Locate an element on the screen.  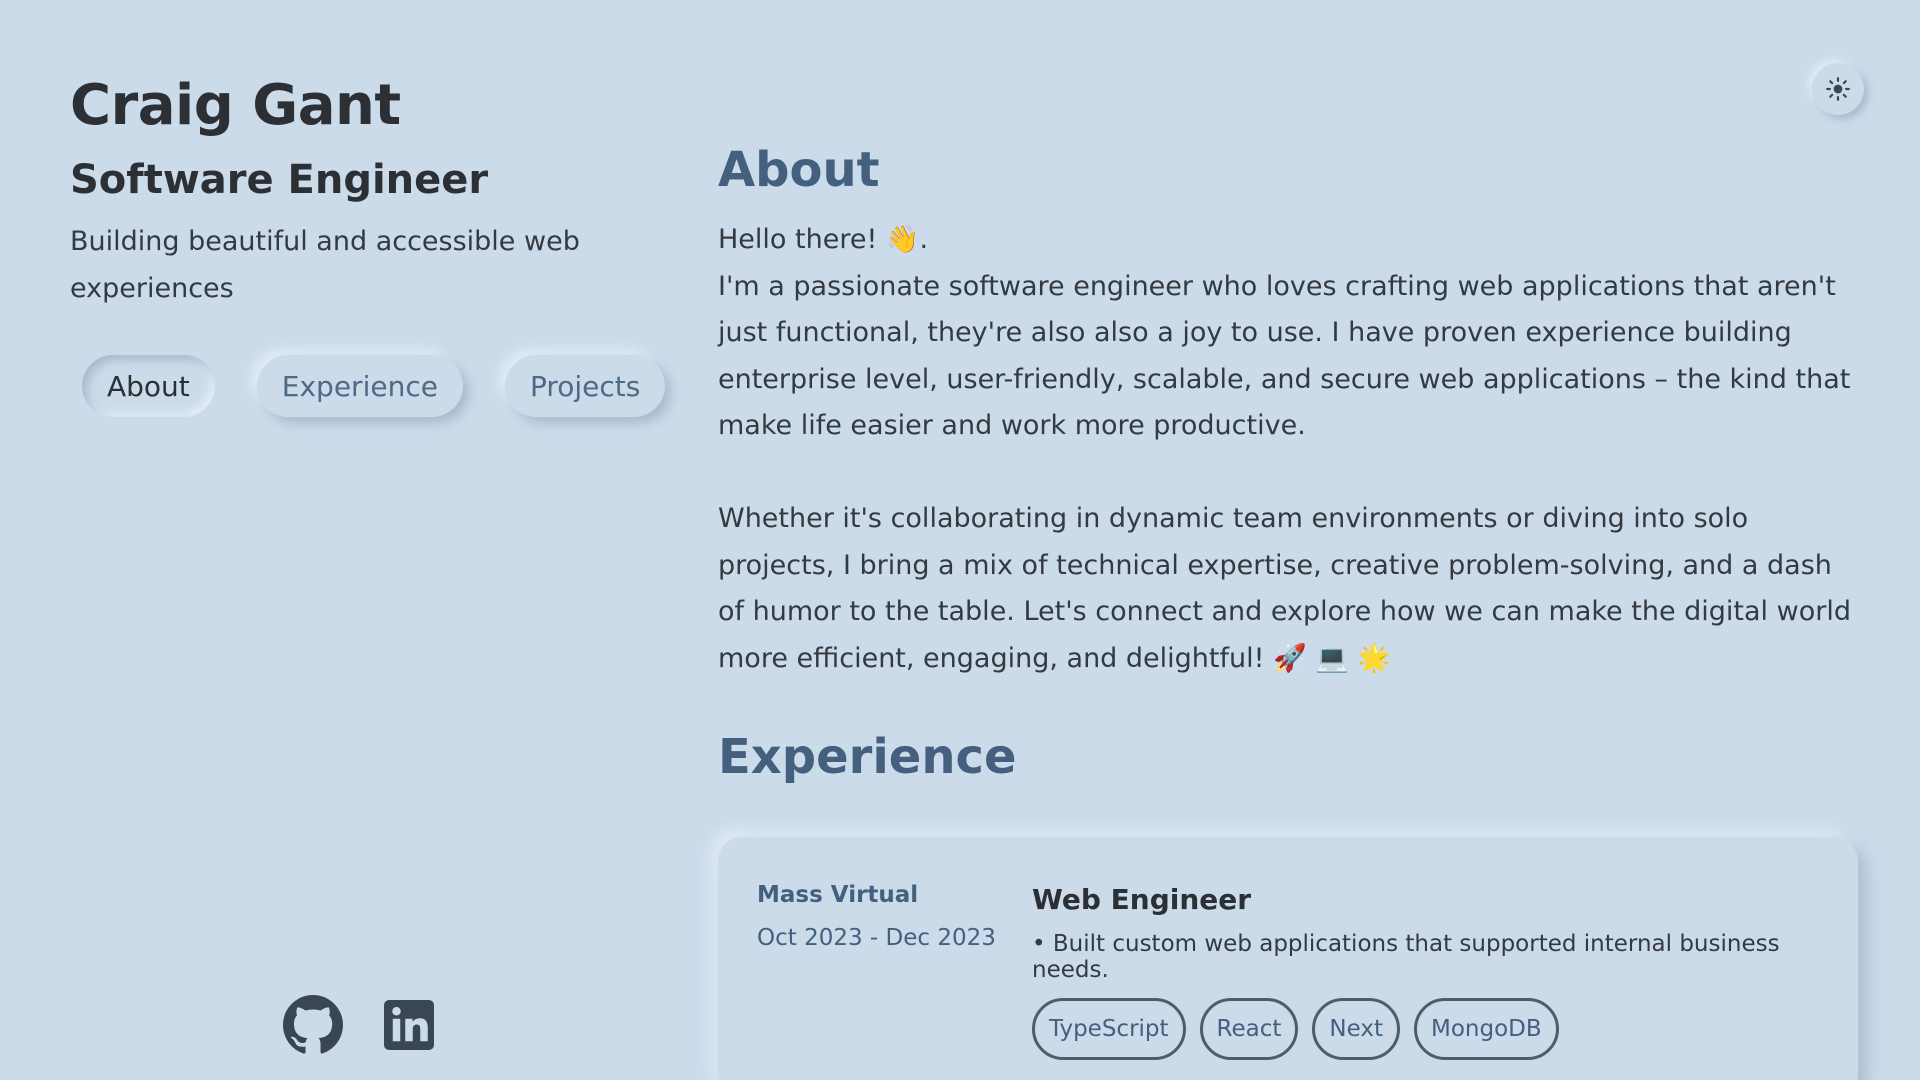
github-link is located at coordinates (313, 1025).